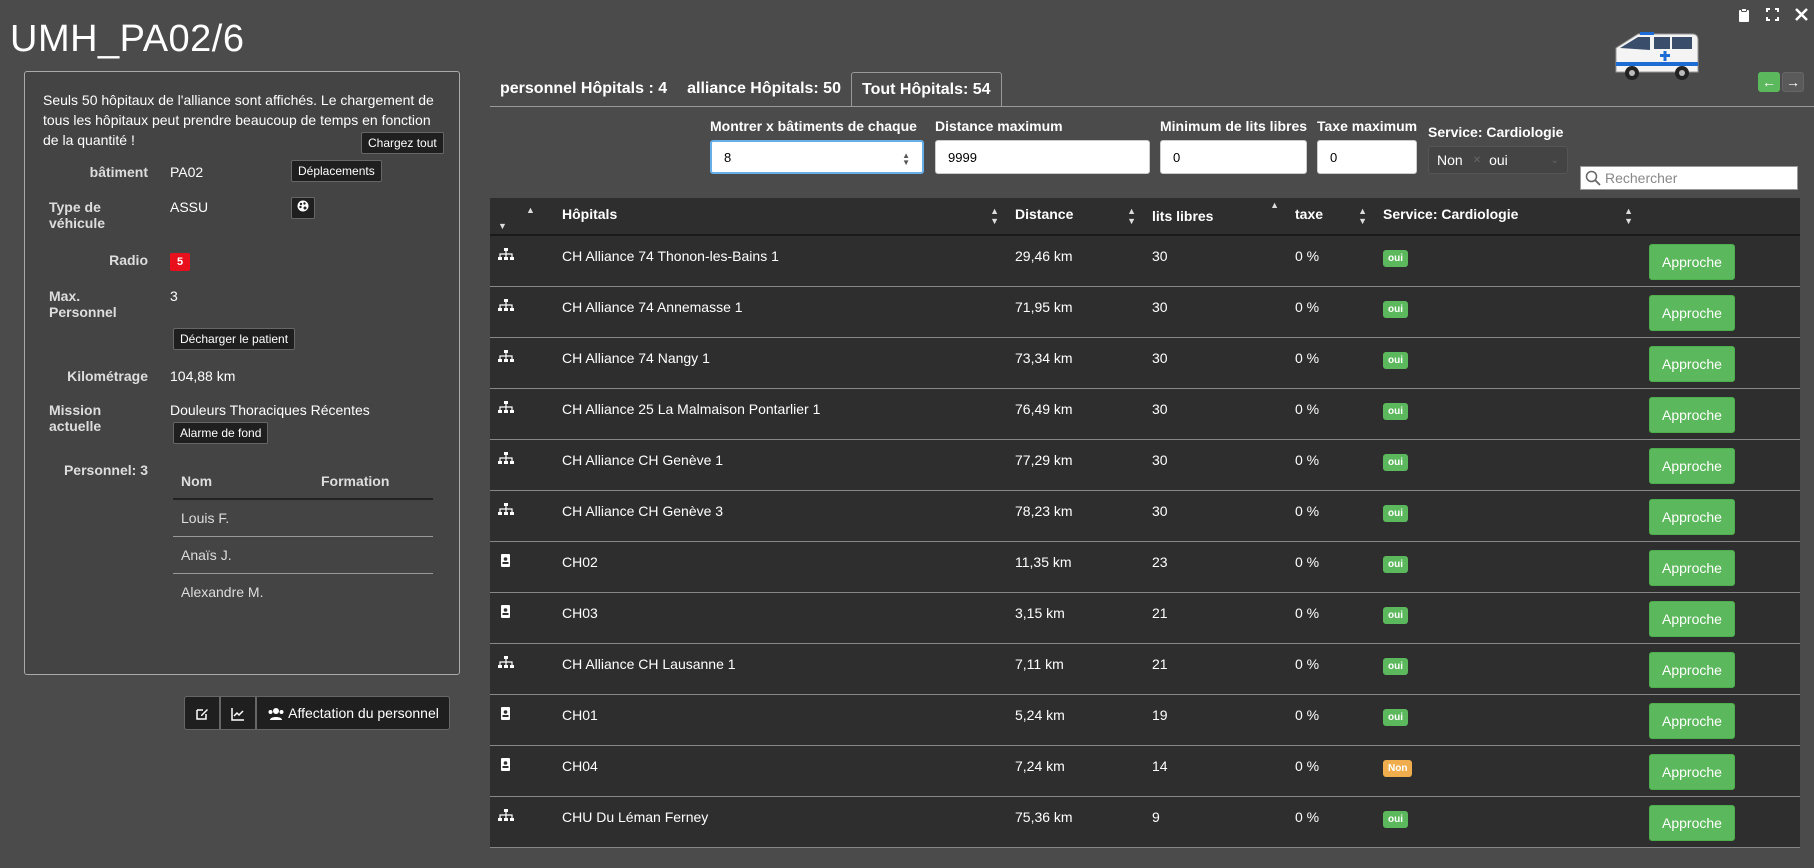 Image resolution: width=1814 pixels, height=868 pixels. Describe the element at coordinates (1044, 256) in the screenshot. I see `hospital-distance: 29,46 km` at that location.